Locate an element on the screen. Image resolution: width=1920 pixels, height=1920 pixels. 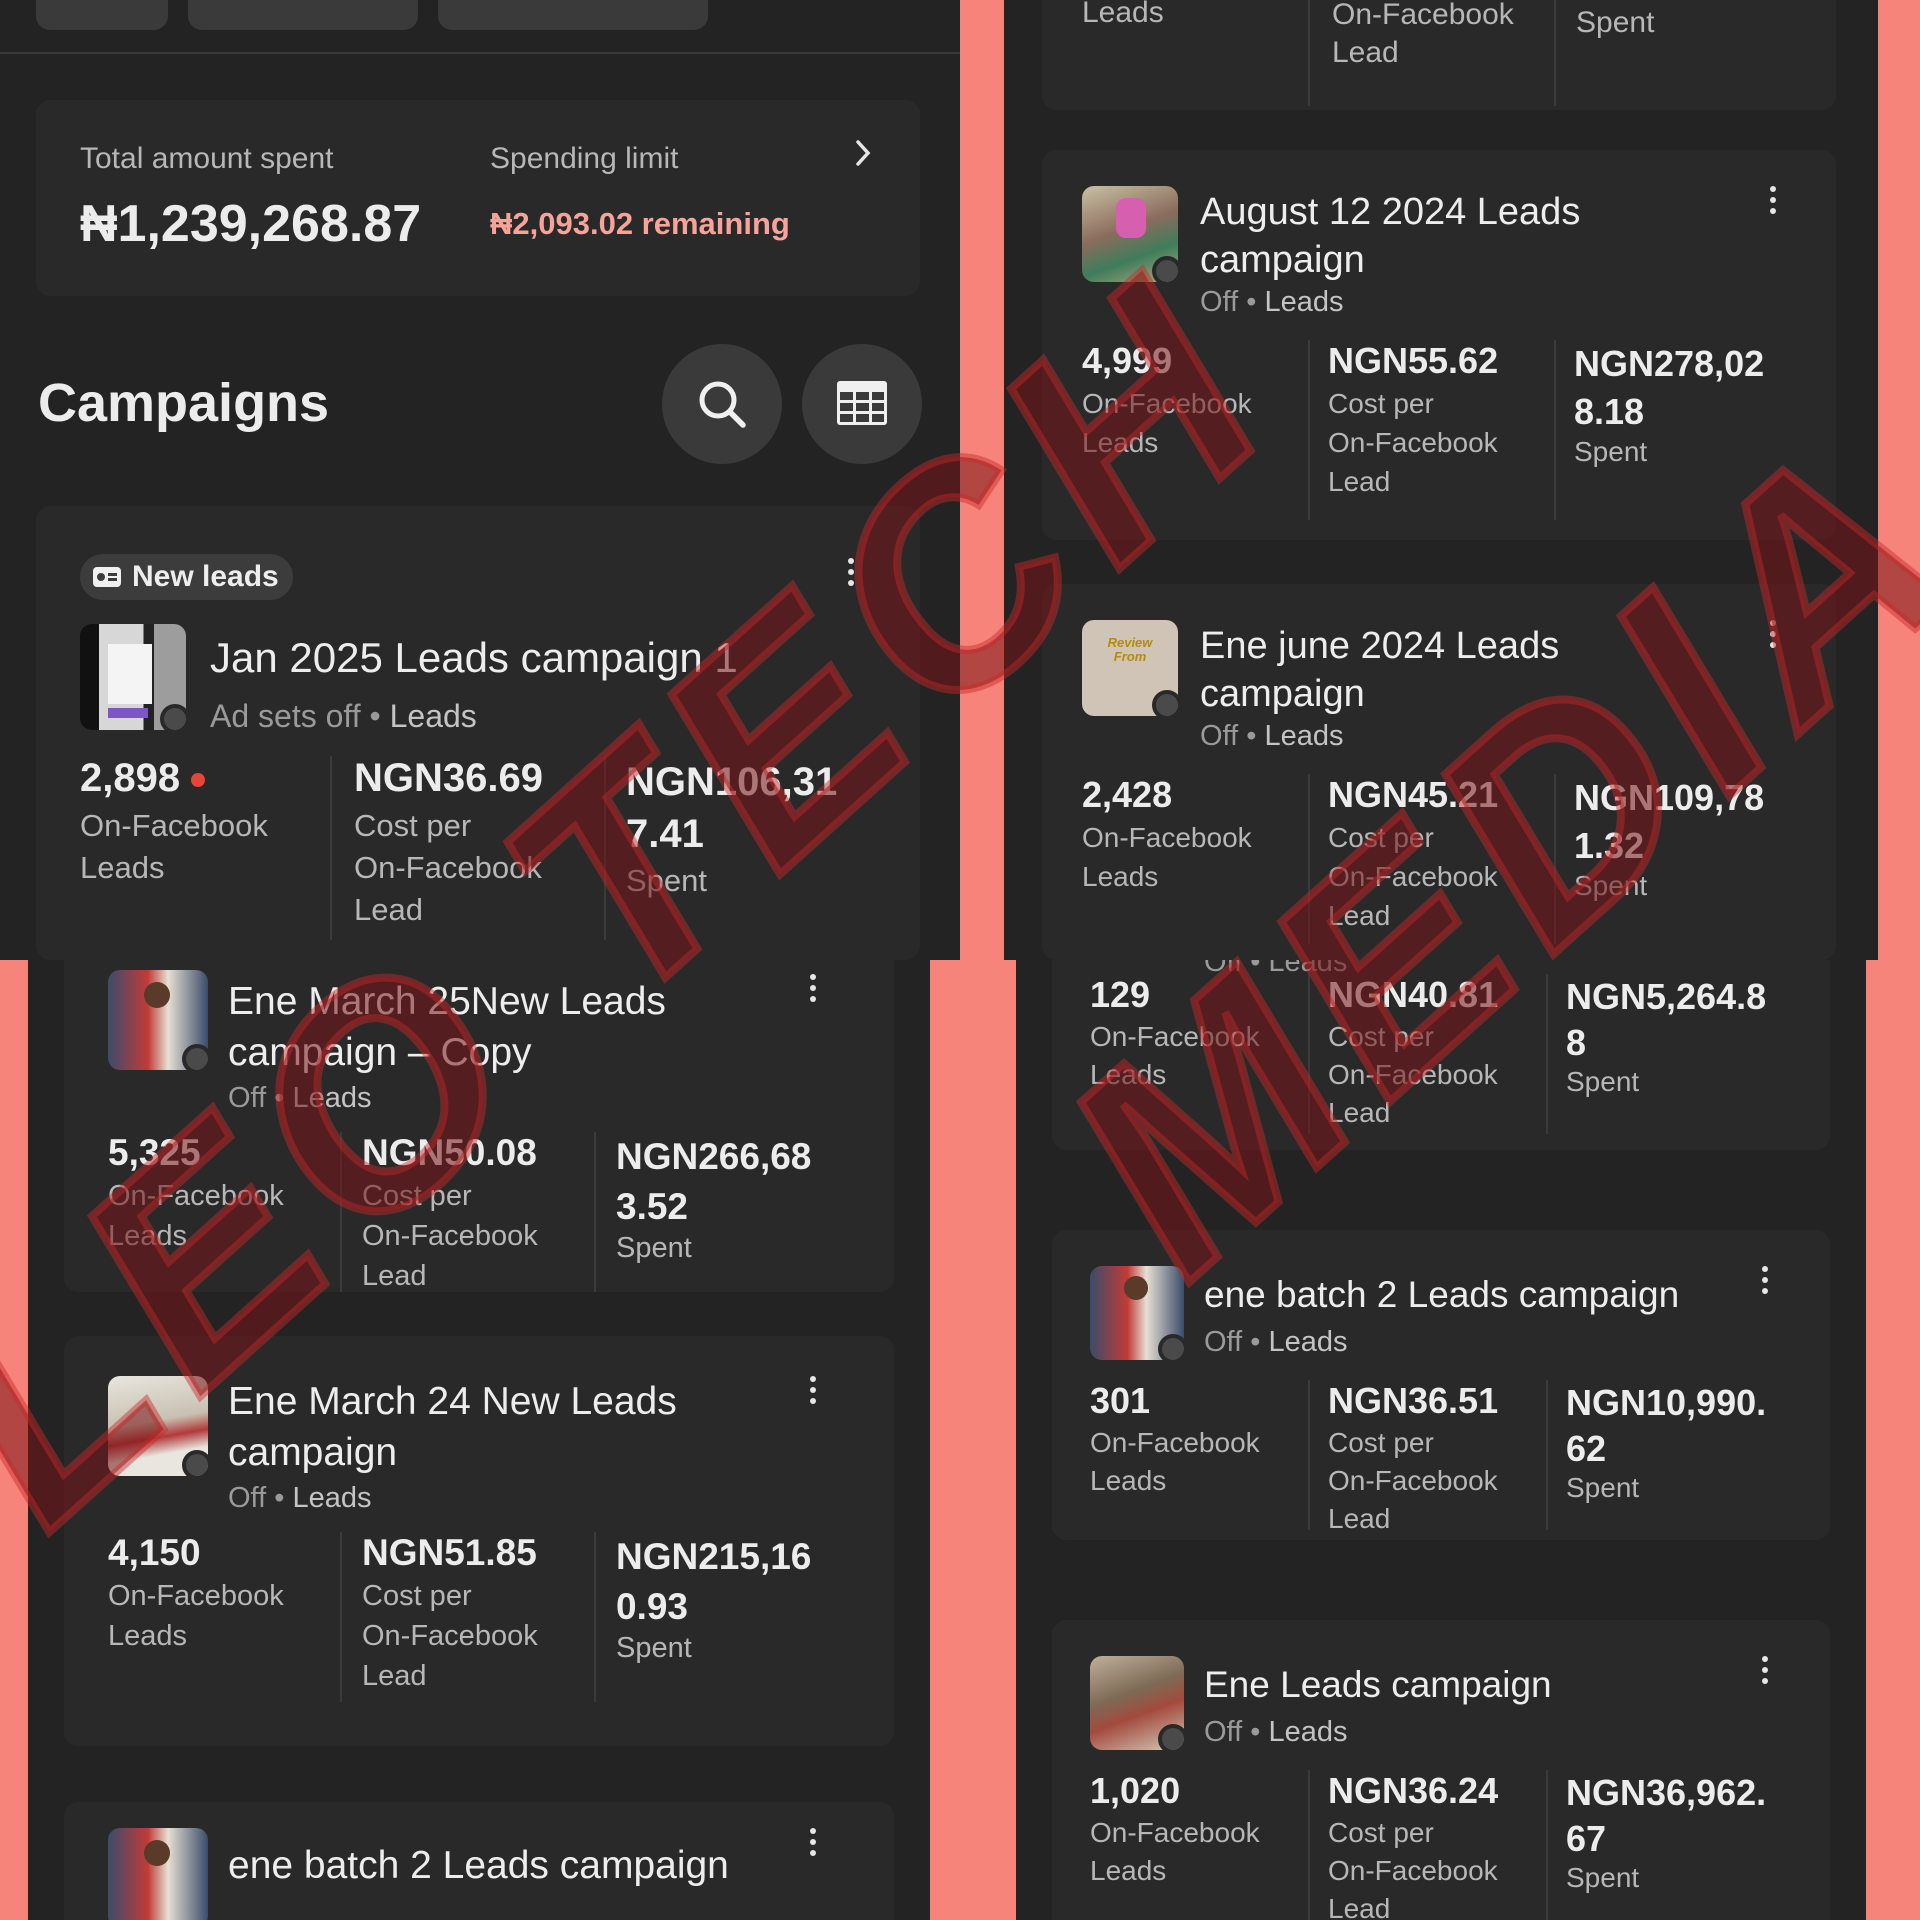
new-leads-dot is located at coordinates (198, 780).